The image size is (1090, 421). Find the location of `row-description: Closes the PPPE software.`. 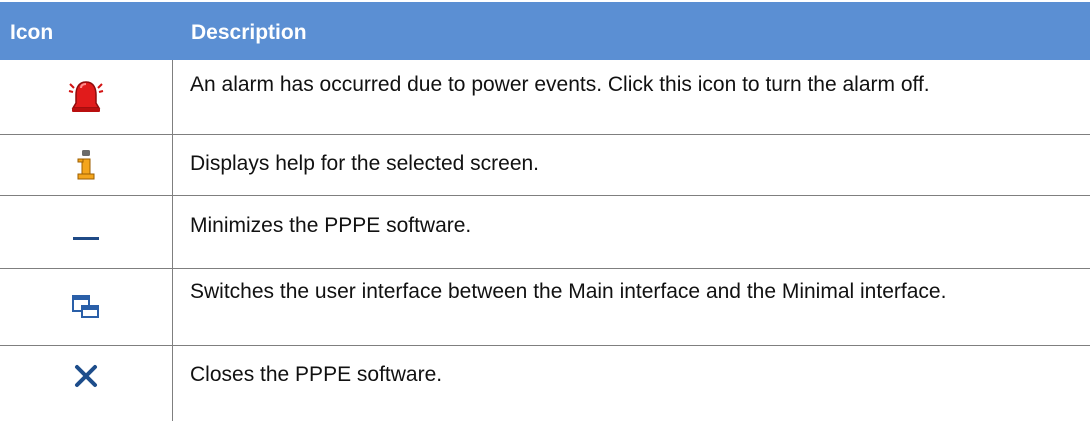

row-description: Closes the PPPE software. is located at coordinates (316, 374).